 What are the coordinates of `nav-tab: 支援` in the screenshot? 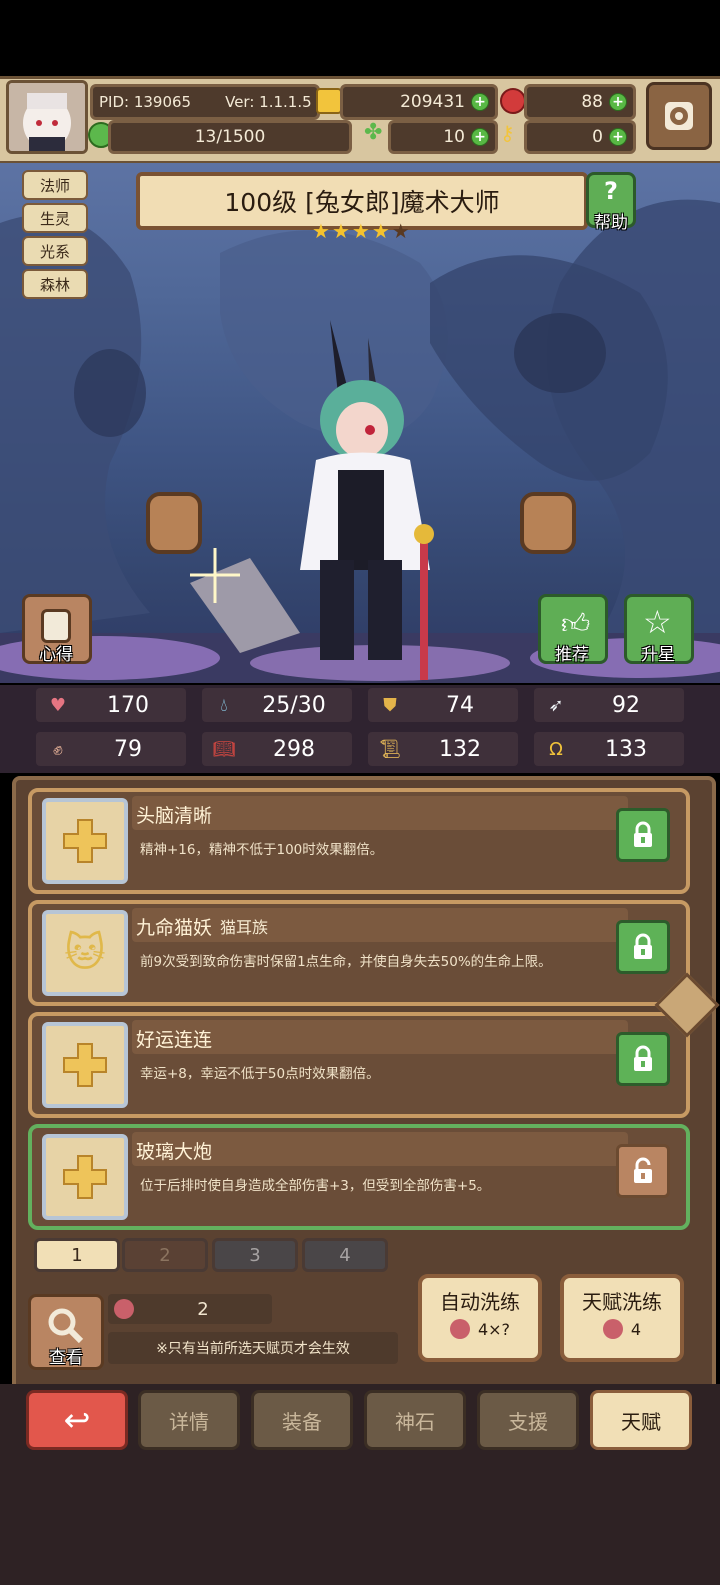 It's located at (528, 1420).